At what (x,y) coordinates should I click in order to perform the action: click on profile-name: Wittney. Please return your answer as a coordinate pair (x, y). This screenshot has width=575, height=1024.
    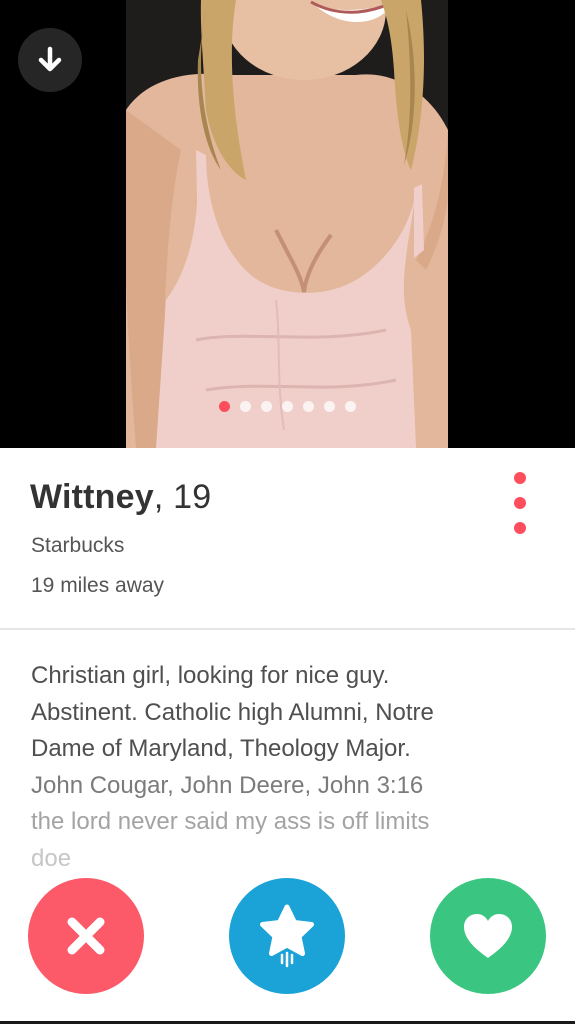
    Looking at the image, I should click on (92, 497).